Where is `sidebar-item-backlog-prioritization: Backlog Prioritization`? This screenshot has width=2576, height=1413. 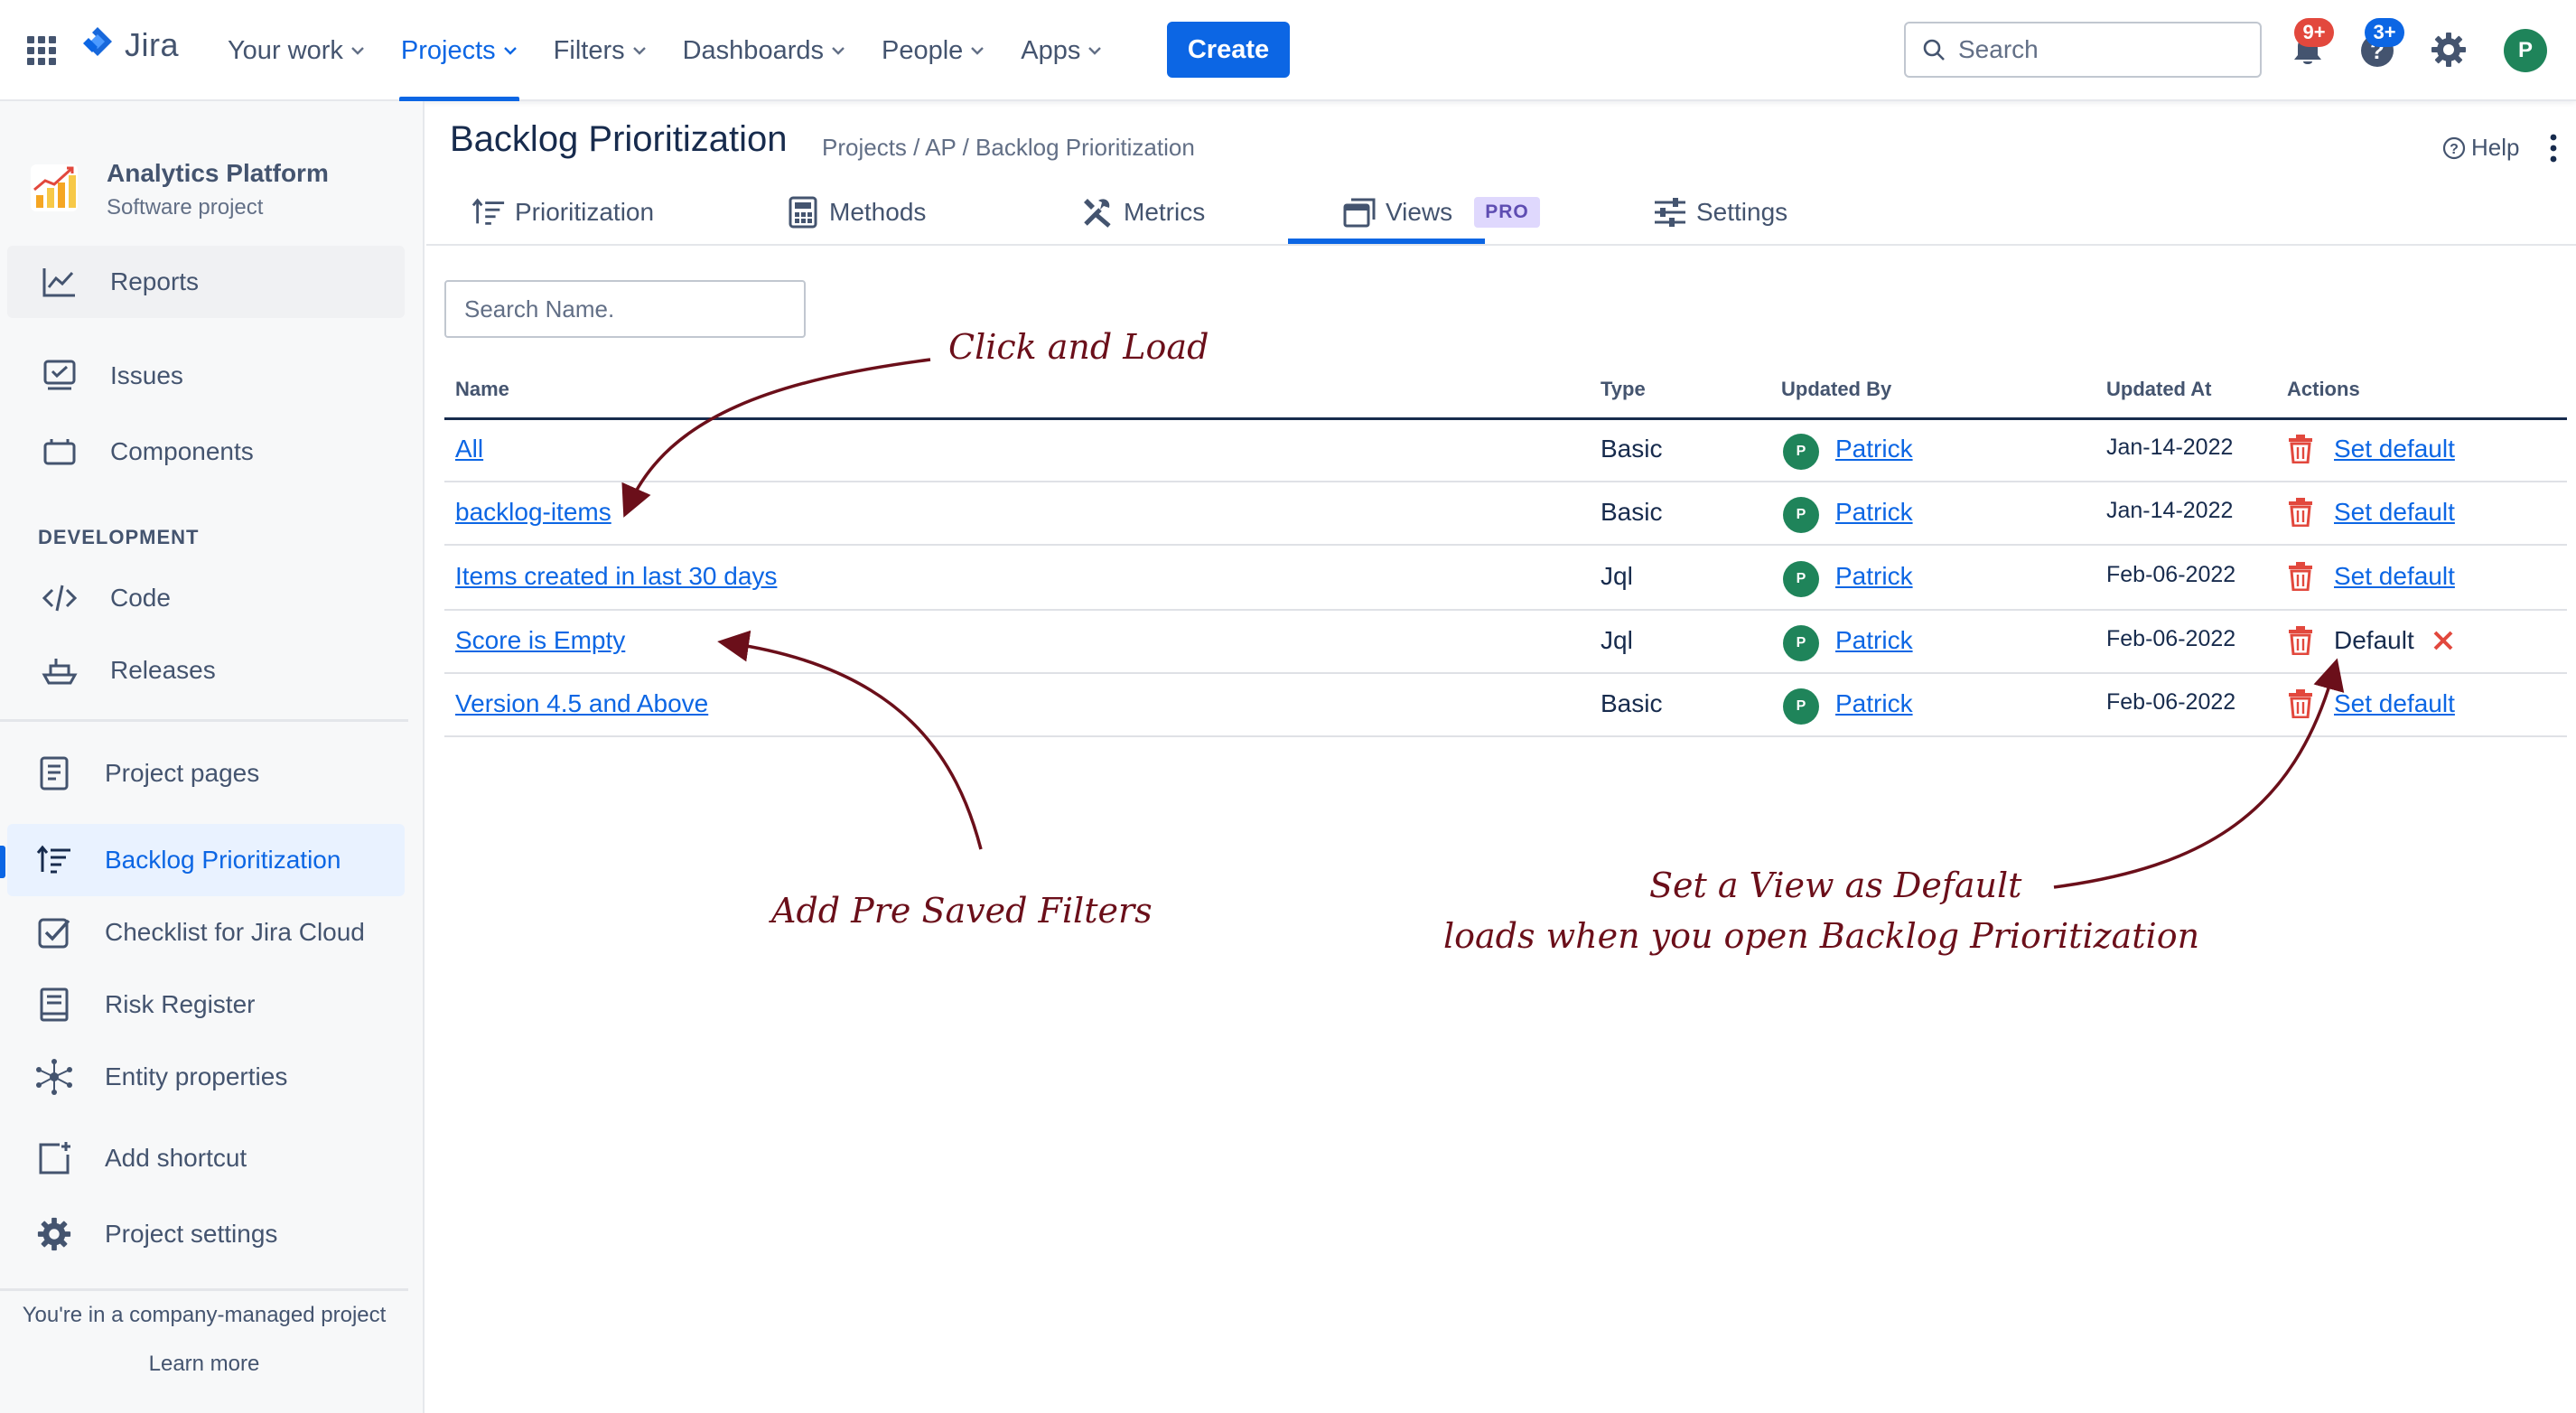 sidebar-item-backlog-prioritization: Backlog Prioritization is located at coordinates (206, 860).